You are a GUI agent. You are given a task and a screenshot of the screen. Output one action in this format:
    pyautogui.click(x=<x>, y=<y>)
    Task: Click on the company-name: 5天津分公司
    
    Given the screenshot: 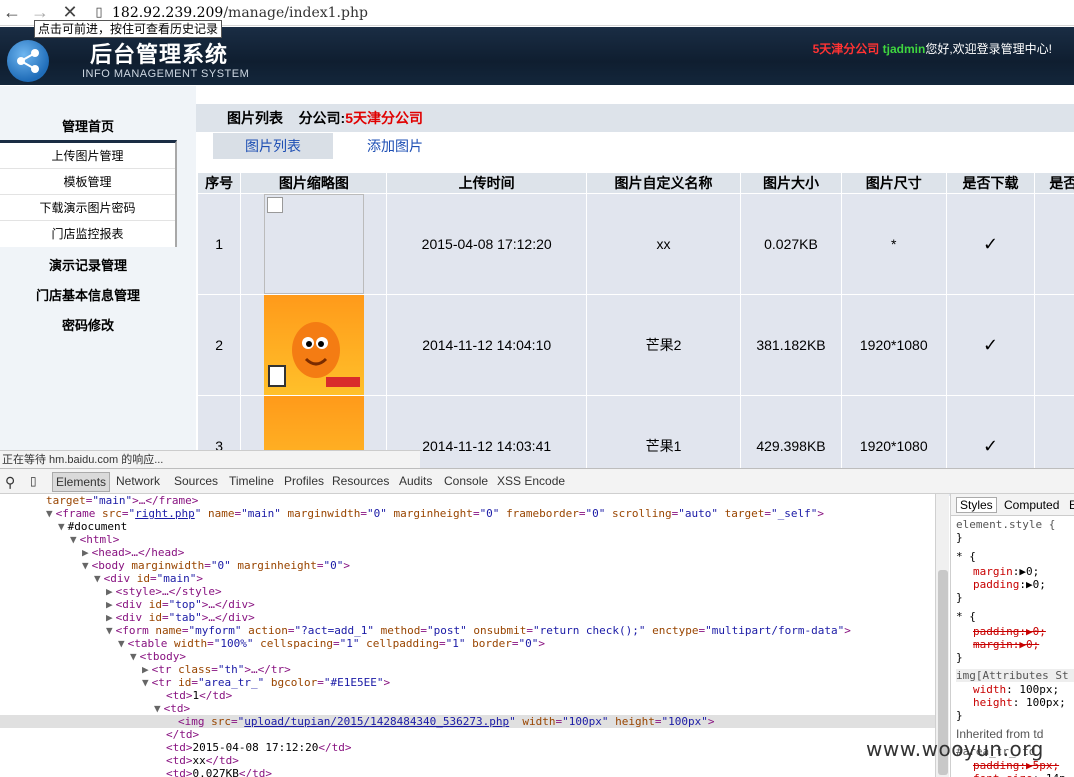 What is the action you would take?
    pyautogui.click(x=384, y=118)
    